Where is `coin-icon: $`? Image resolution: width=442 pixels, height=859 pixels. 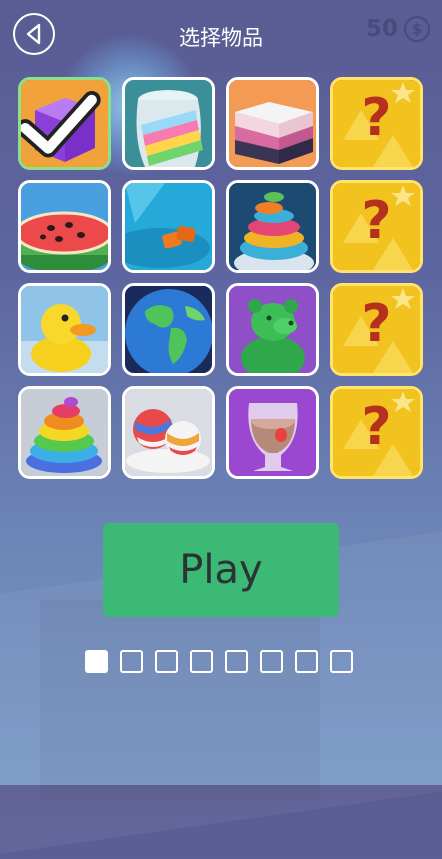 coin-icon: $ is located at coordinates (417, 29).